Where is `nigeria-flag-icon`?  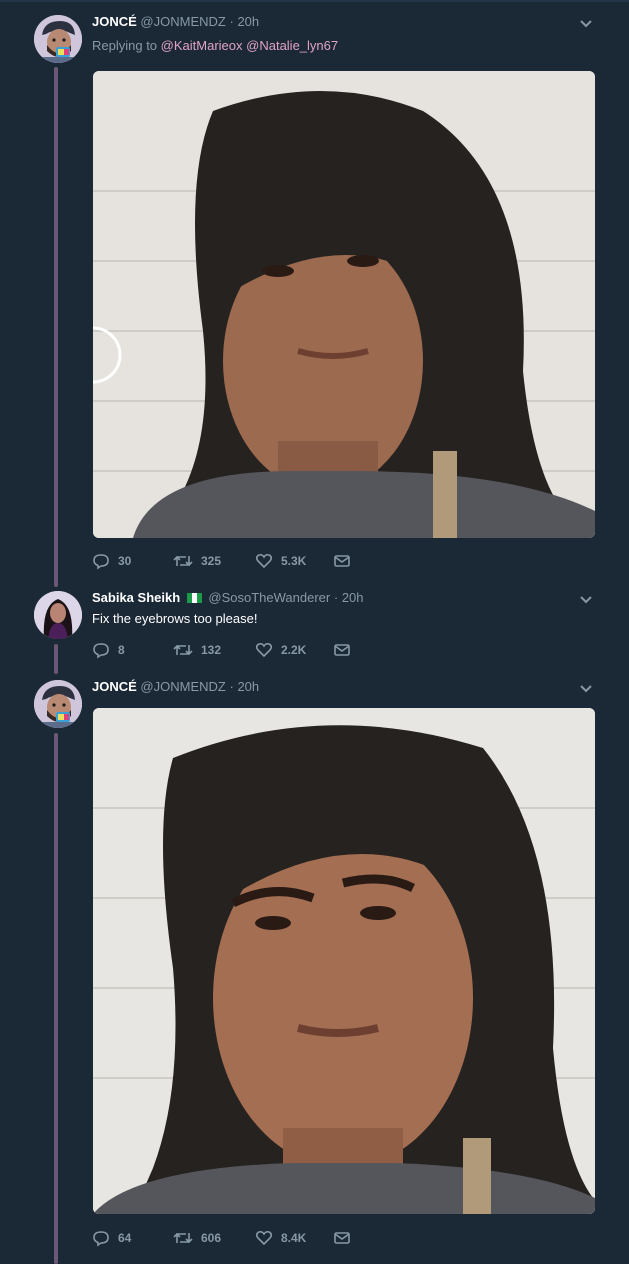 nigeria-flag-icon is located at coordinates (194, 597).